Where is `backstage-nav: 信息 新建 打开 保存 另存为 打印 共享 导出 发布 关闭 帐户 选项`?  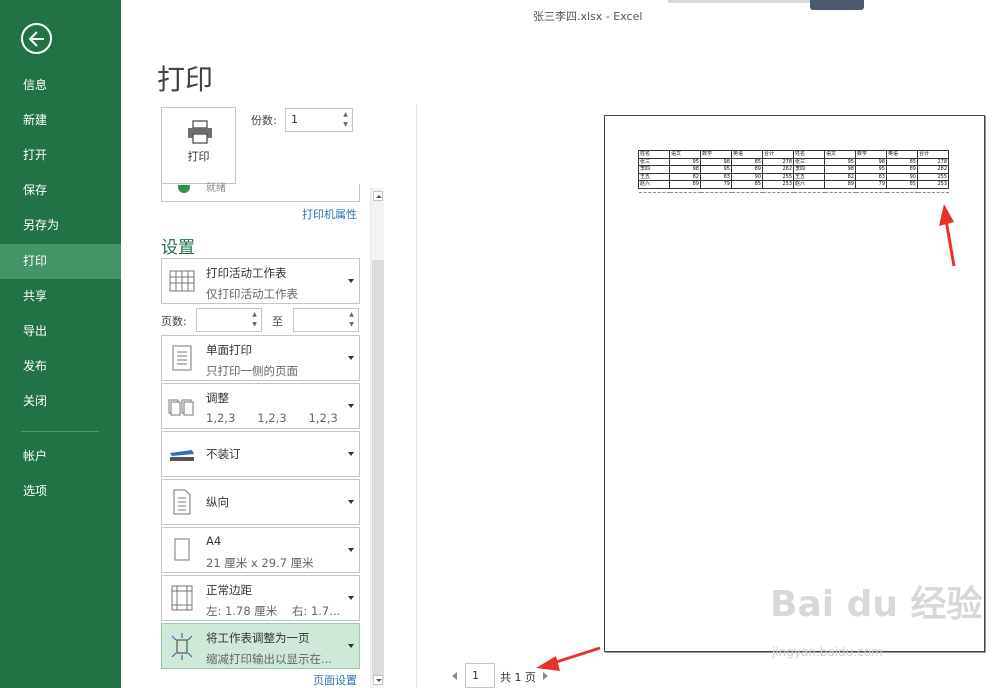
backstage-nav: 信息 新建 打开 保存 另存为 打印 共享 导出 发布 关闭 帐户 选项 is located at coordinates (60, 344).